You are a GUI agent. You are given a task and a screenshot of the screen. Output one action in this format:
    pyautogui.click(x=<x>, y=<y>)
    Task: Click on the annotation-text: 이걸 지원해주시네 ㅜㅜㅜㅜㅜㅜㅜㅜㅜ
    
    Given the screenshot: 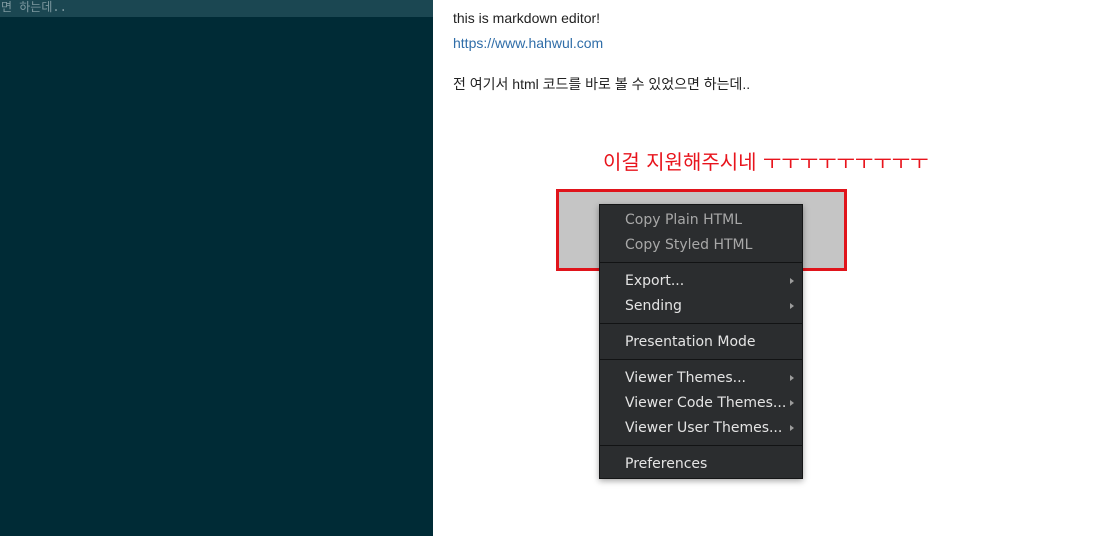 What is the action you would take?
    pyautogui.click(x=766, y=162)
    